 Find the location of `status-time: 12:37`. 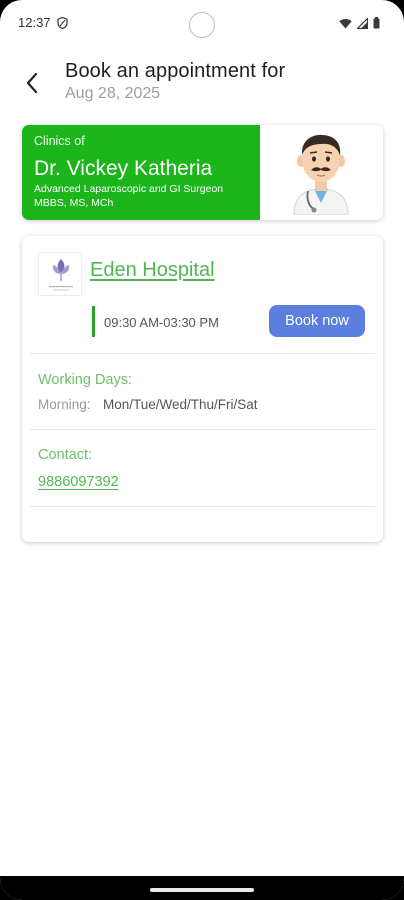

status-time: 12:37 is located at coordinates (34, 22).